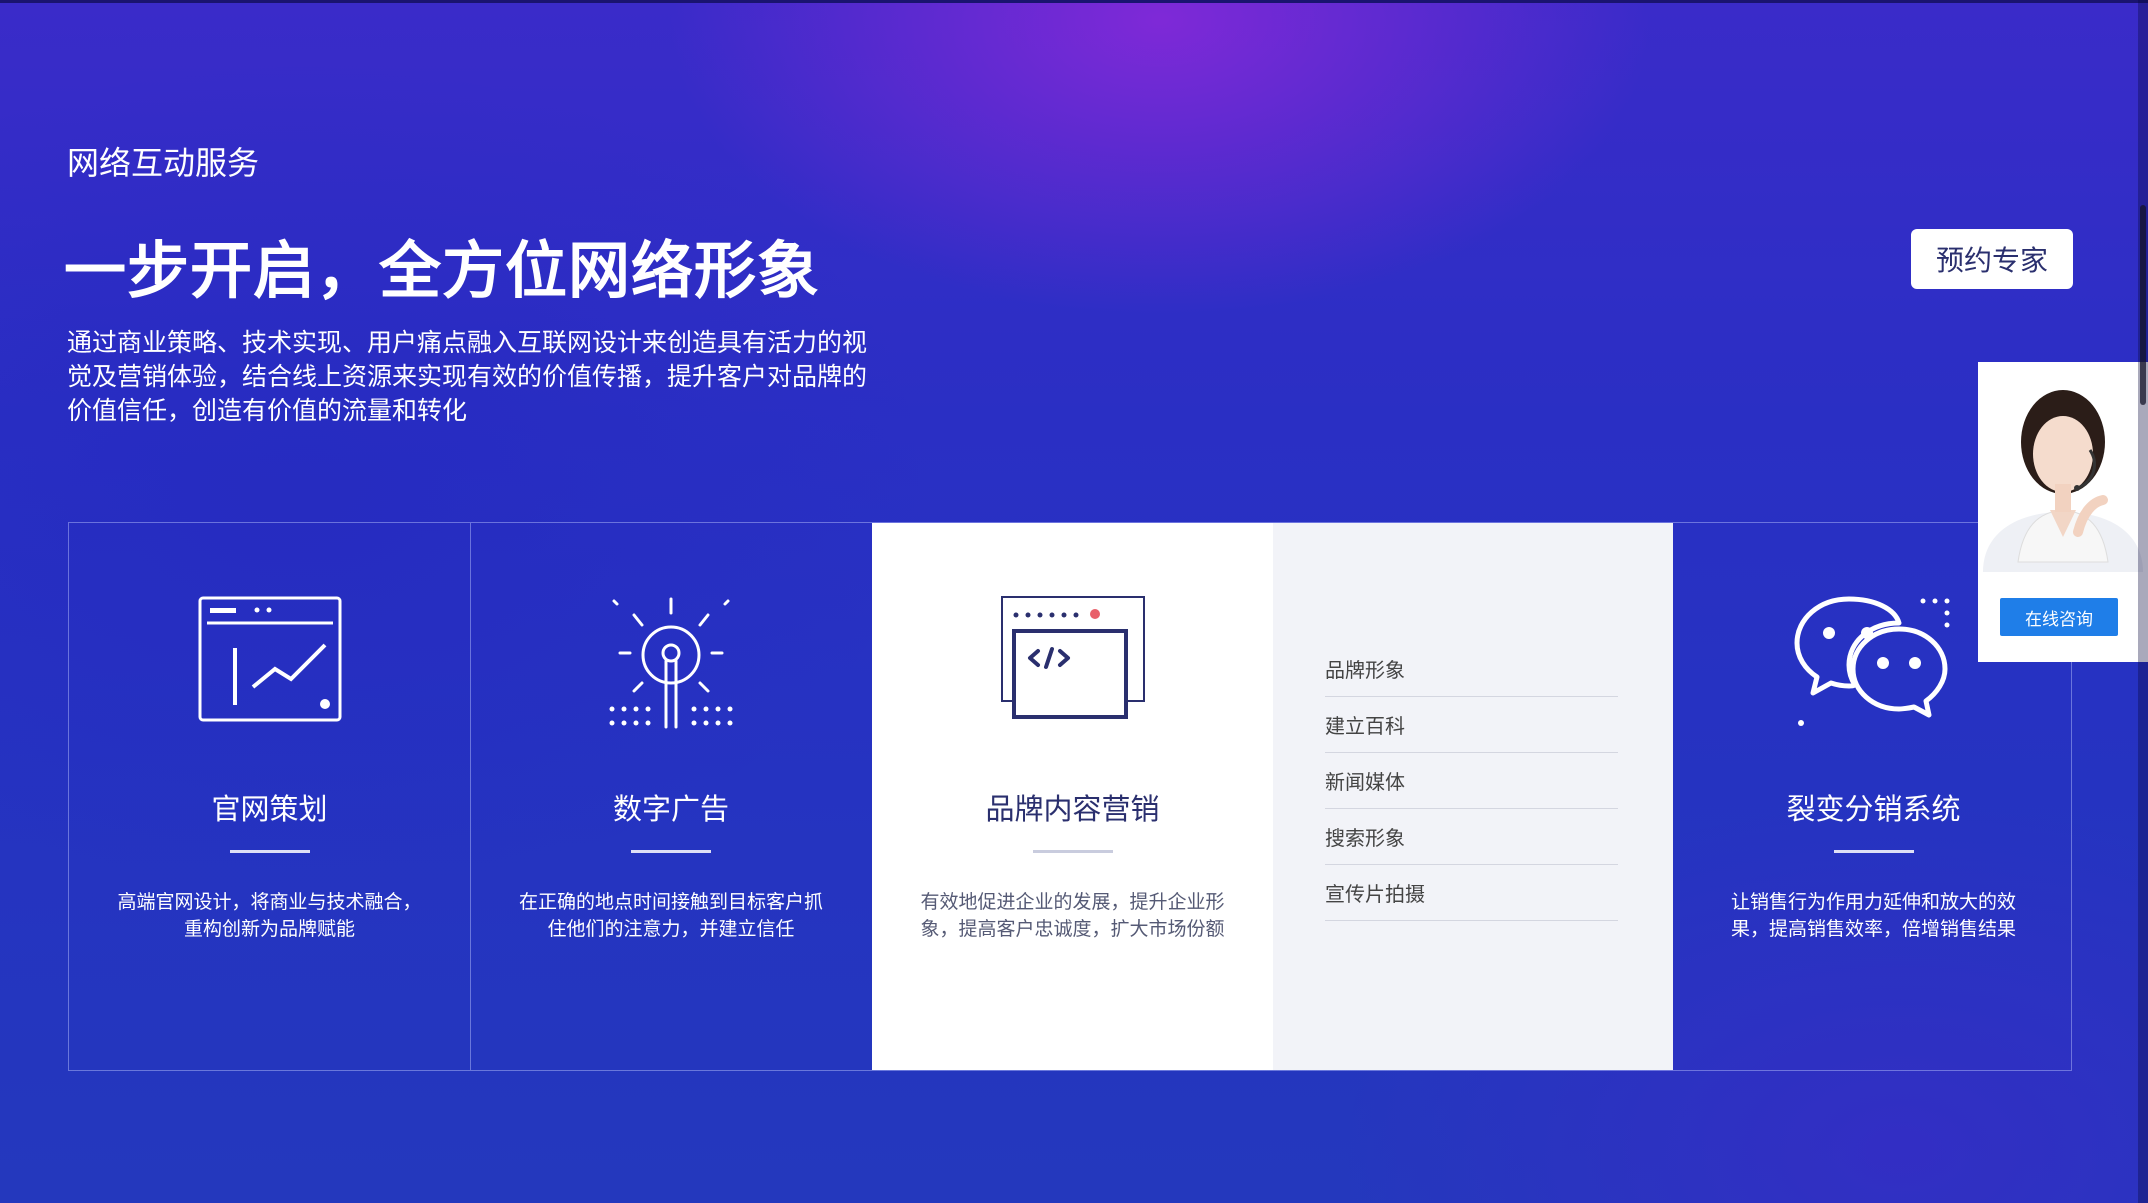  I want to click on card-description: 高端官网设计，将商业与技术融合，重构创新为品牌赋能, so click(269, 915).